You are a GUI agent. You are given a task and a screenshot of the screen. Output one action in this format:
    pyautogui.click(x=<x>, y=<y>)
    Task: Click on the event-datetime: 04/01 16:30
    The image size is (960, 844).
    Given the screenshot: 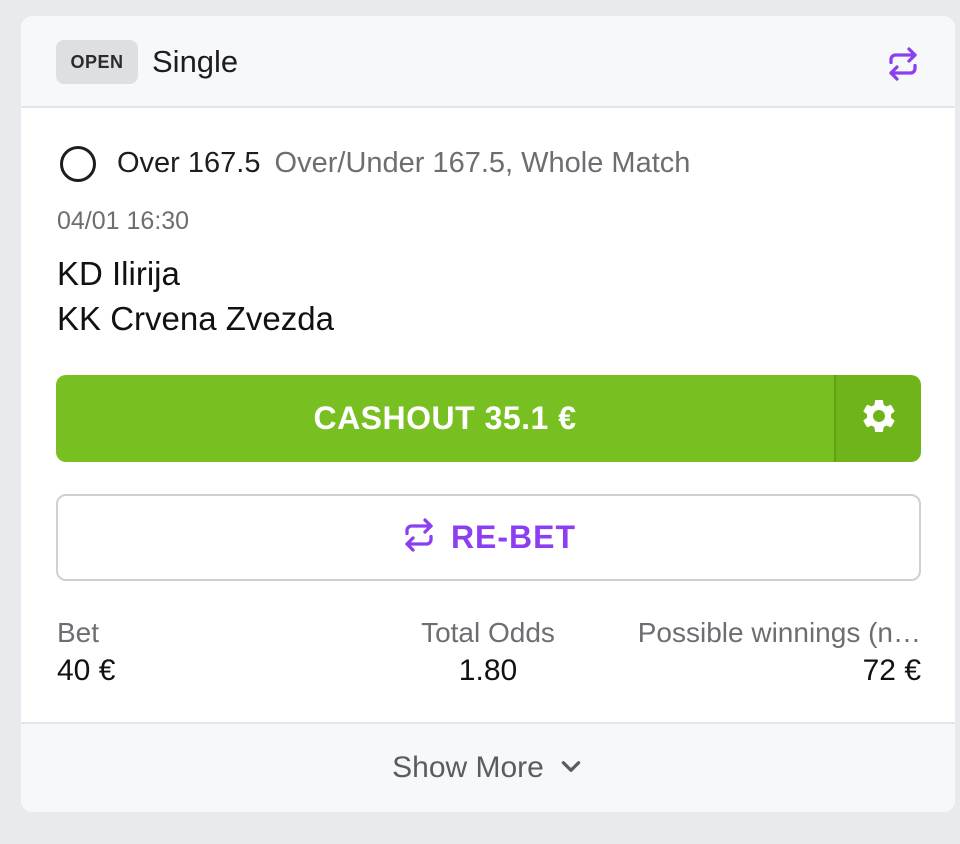 What is the action you would take?
    pyautogui.click(x=123, y=221)
    